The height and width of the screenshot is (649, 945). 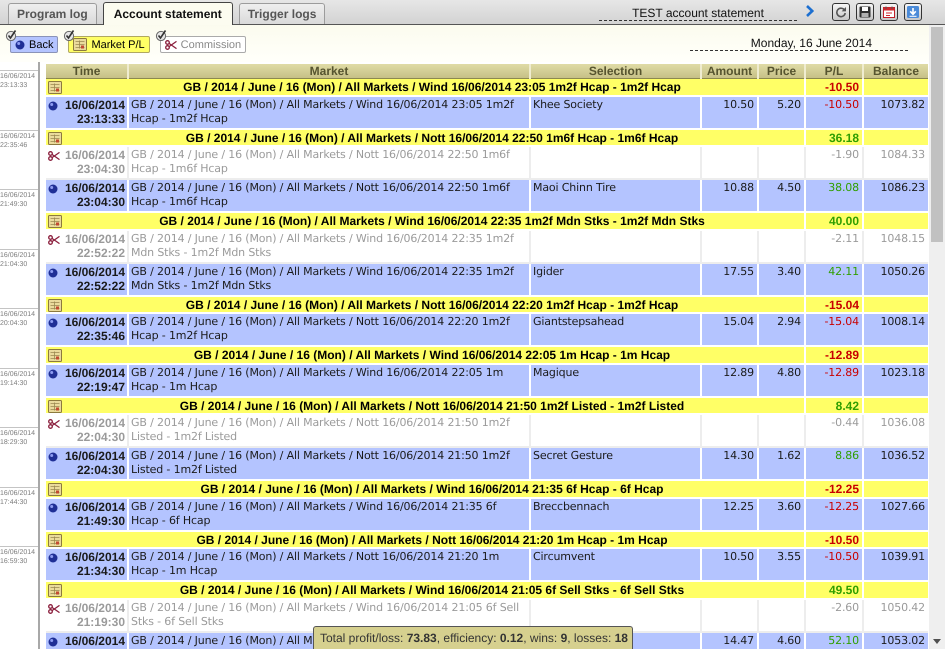 I want to click on tab: Trigger logs, so click(x=282, y=13).